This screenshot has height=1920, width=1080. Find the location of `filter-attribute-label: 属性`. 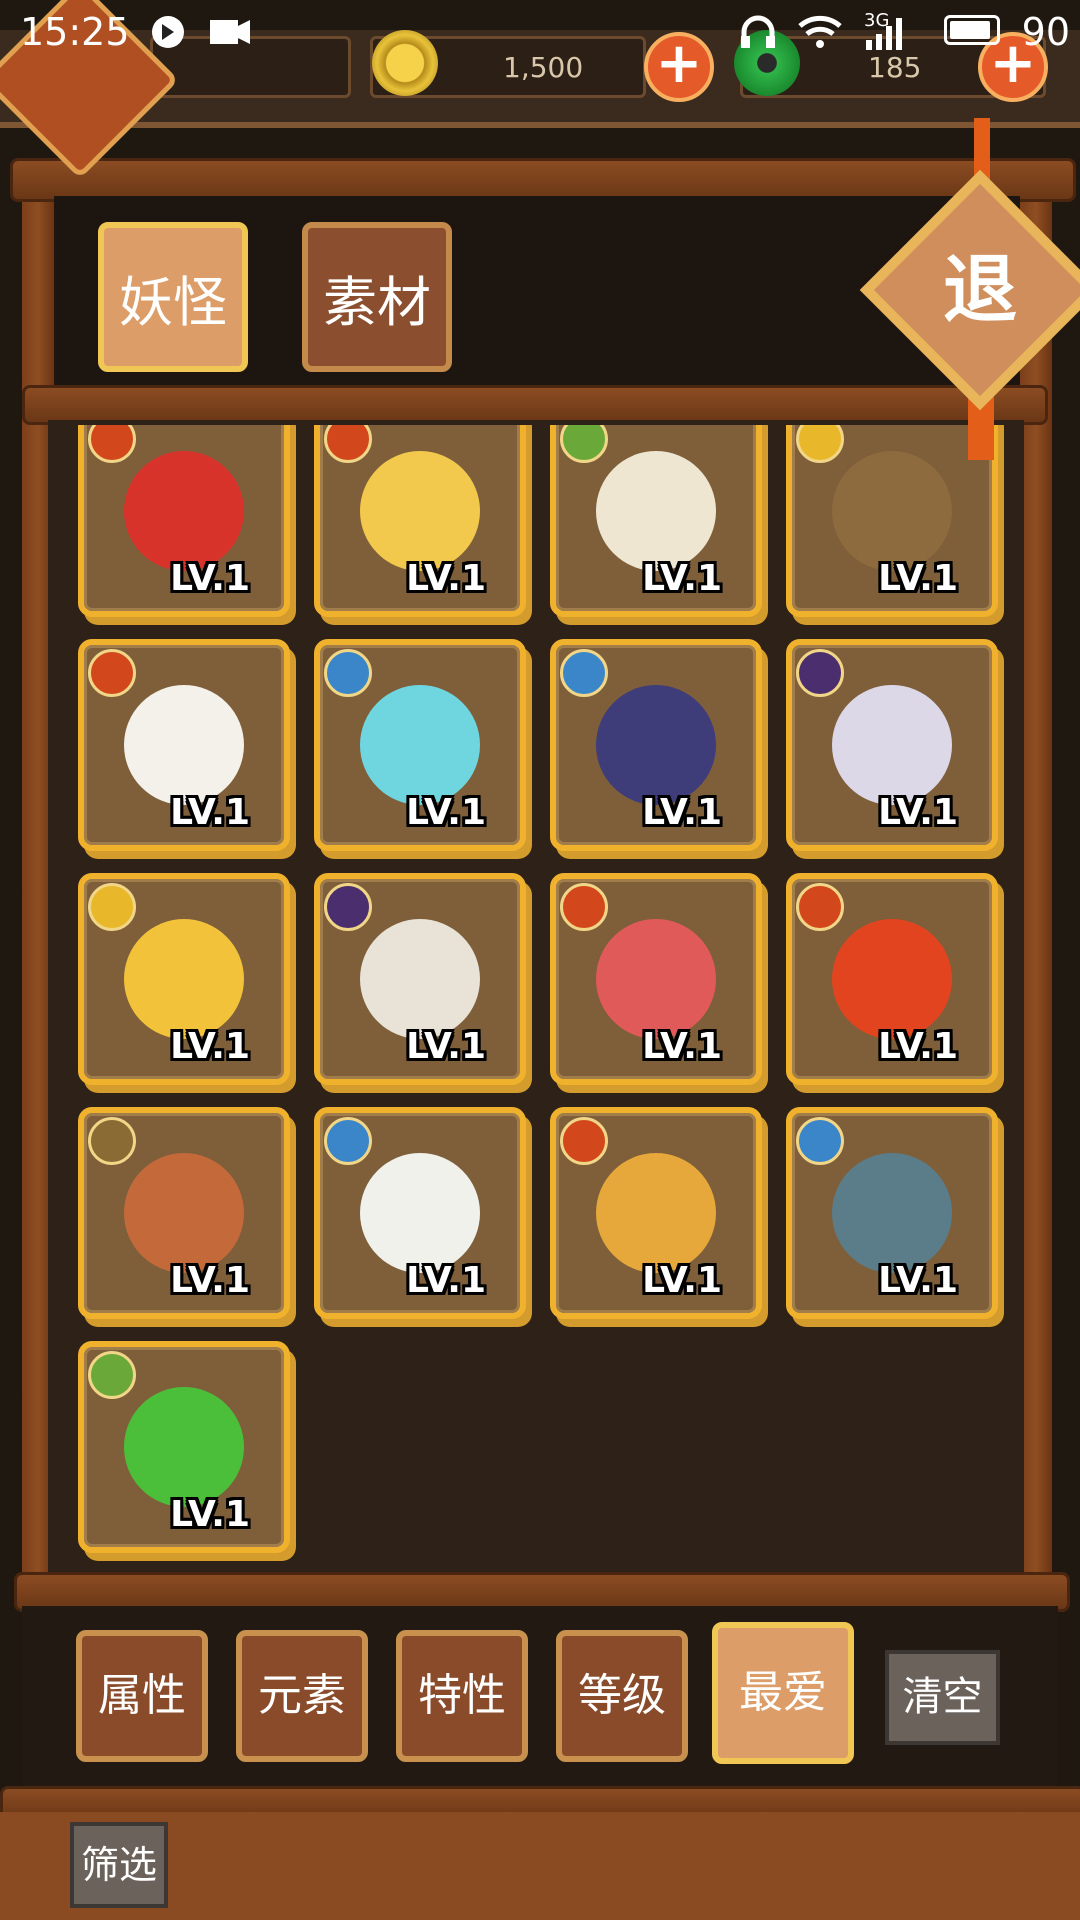

filter-attribute-label: 属性 is located at coordinates (142, 1695).